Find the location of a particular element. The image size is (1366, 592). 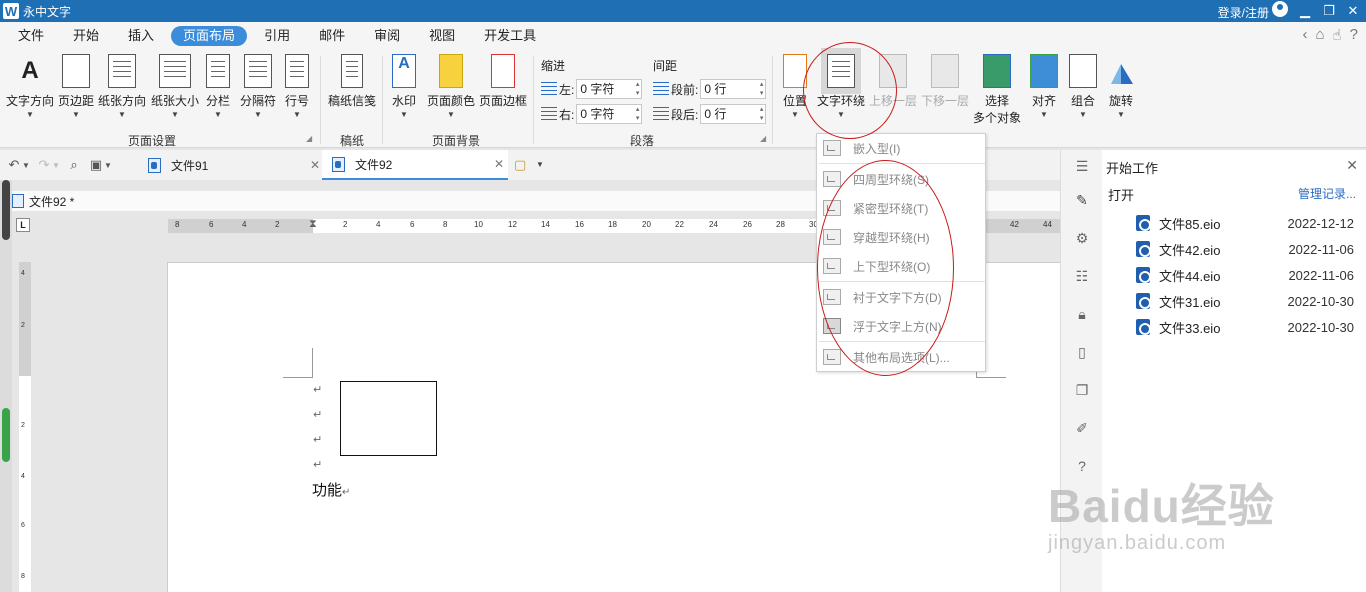

manuscript-button: 稿纸信笺 is located at coordinates (352, 81).